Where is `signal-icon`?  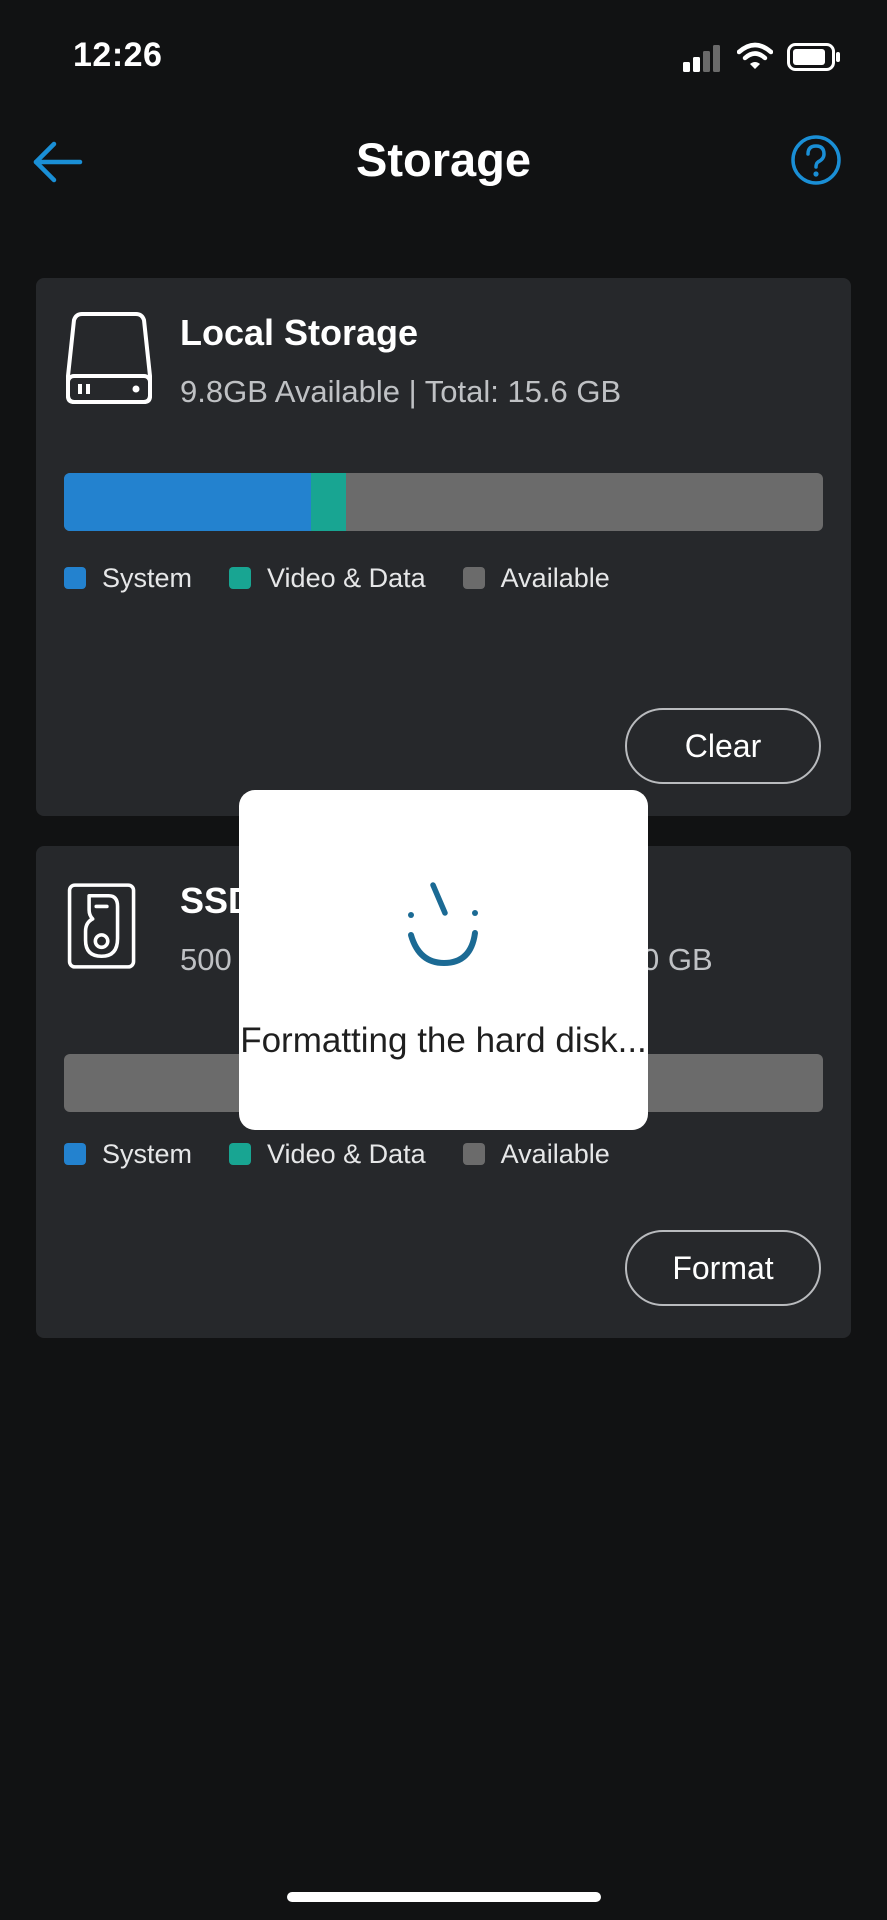 signal-icon is located at coordinates (701, 58).